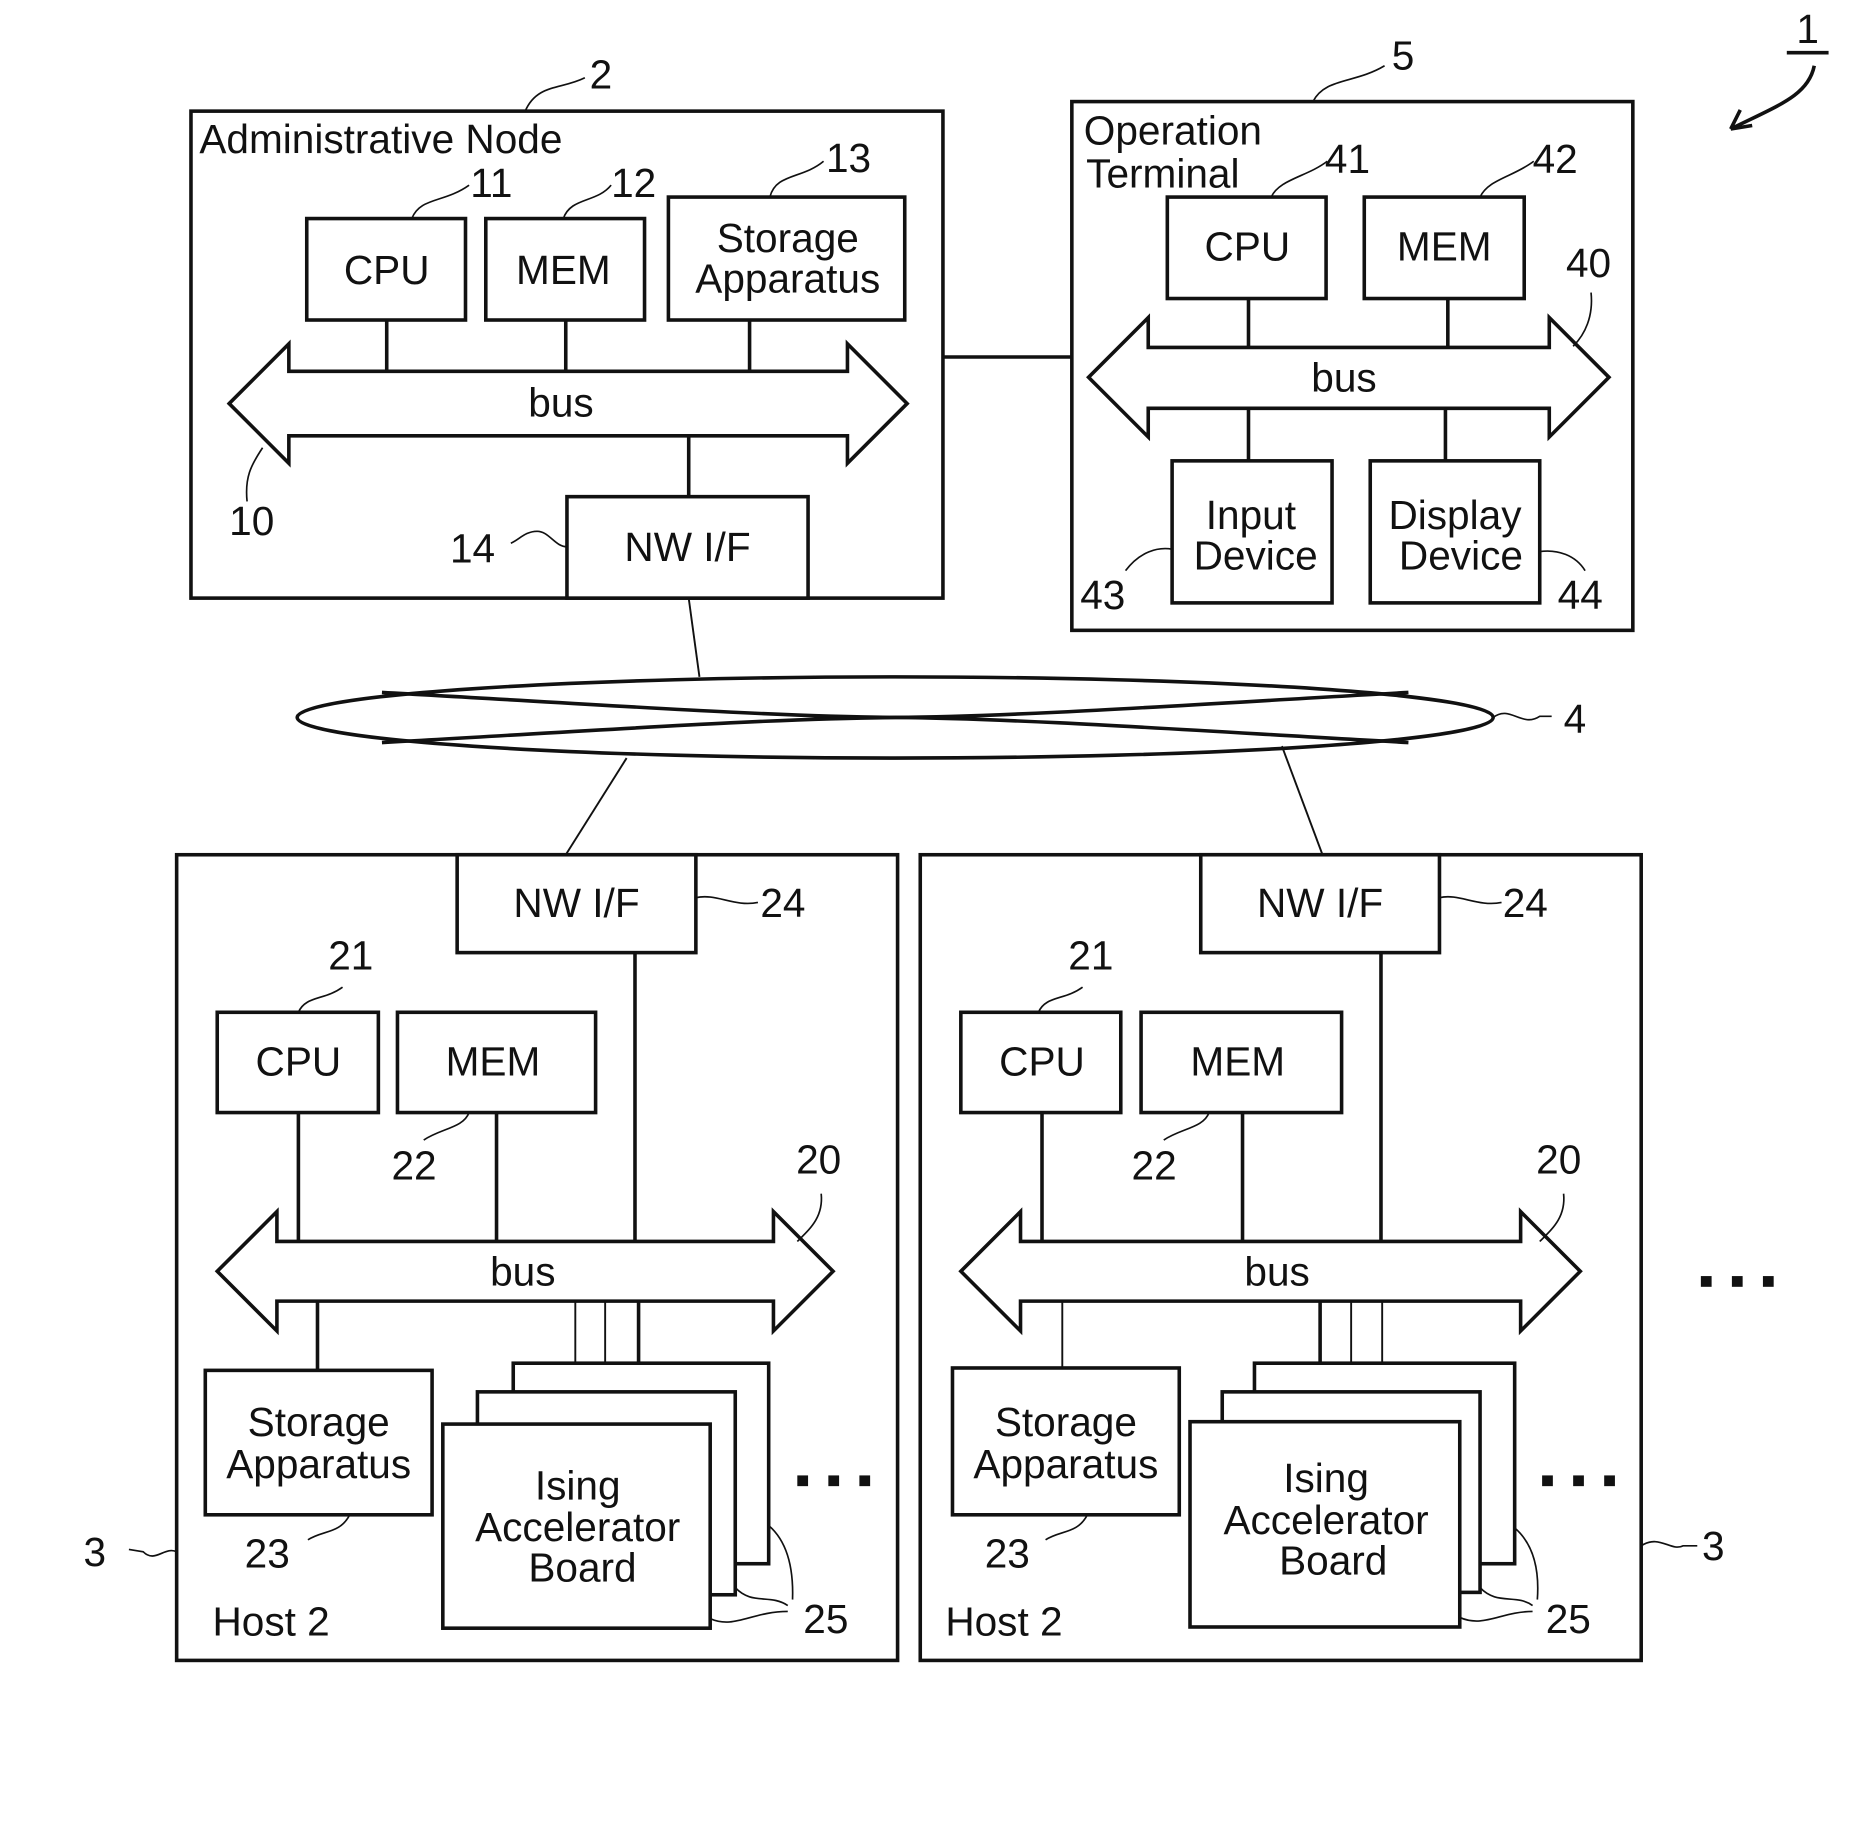 Image resolution: width=1862 pixels, height=1836 pixels. Describe the element at coordinates (1507, 179) in the screenshot. I see `terminal-mem-ref-leader` at that location.